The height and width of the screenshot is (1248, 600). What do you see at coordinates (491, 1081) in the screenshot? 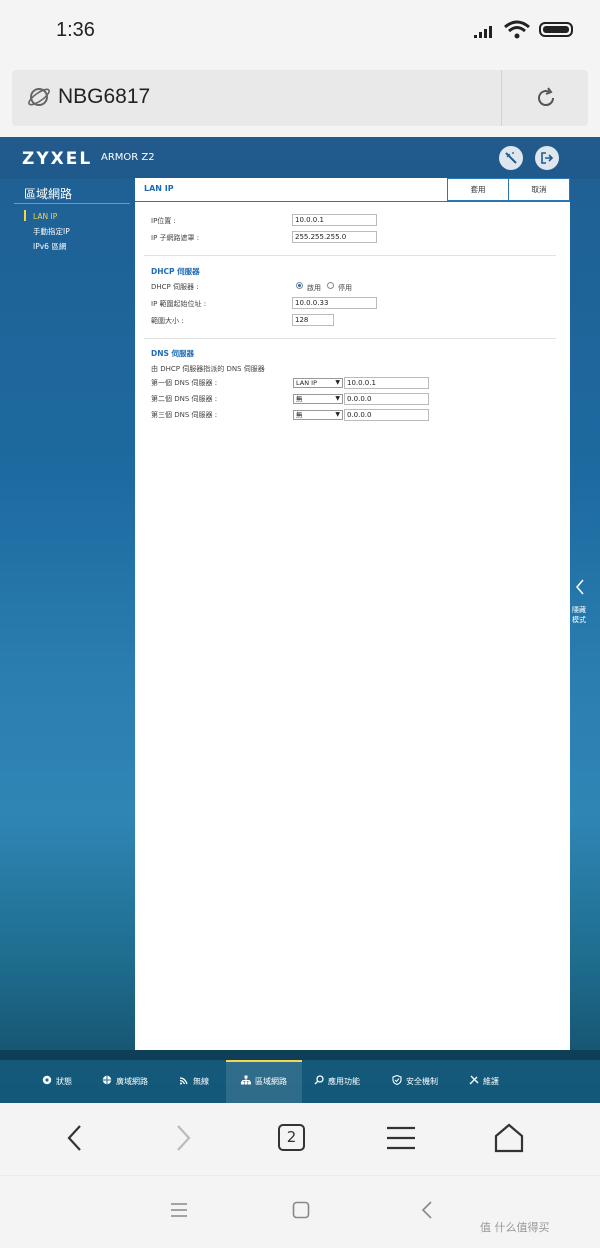
I see `nav-maintenance-label: 維護` at bounding box center [491, 1081].